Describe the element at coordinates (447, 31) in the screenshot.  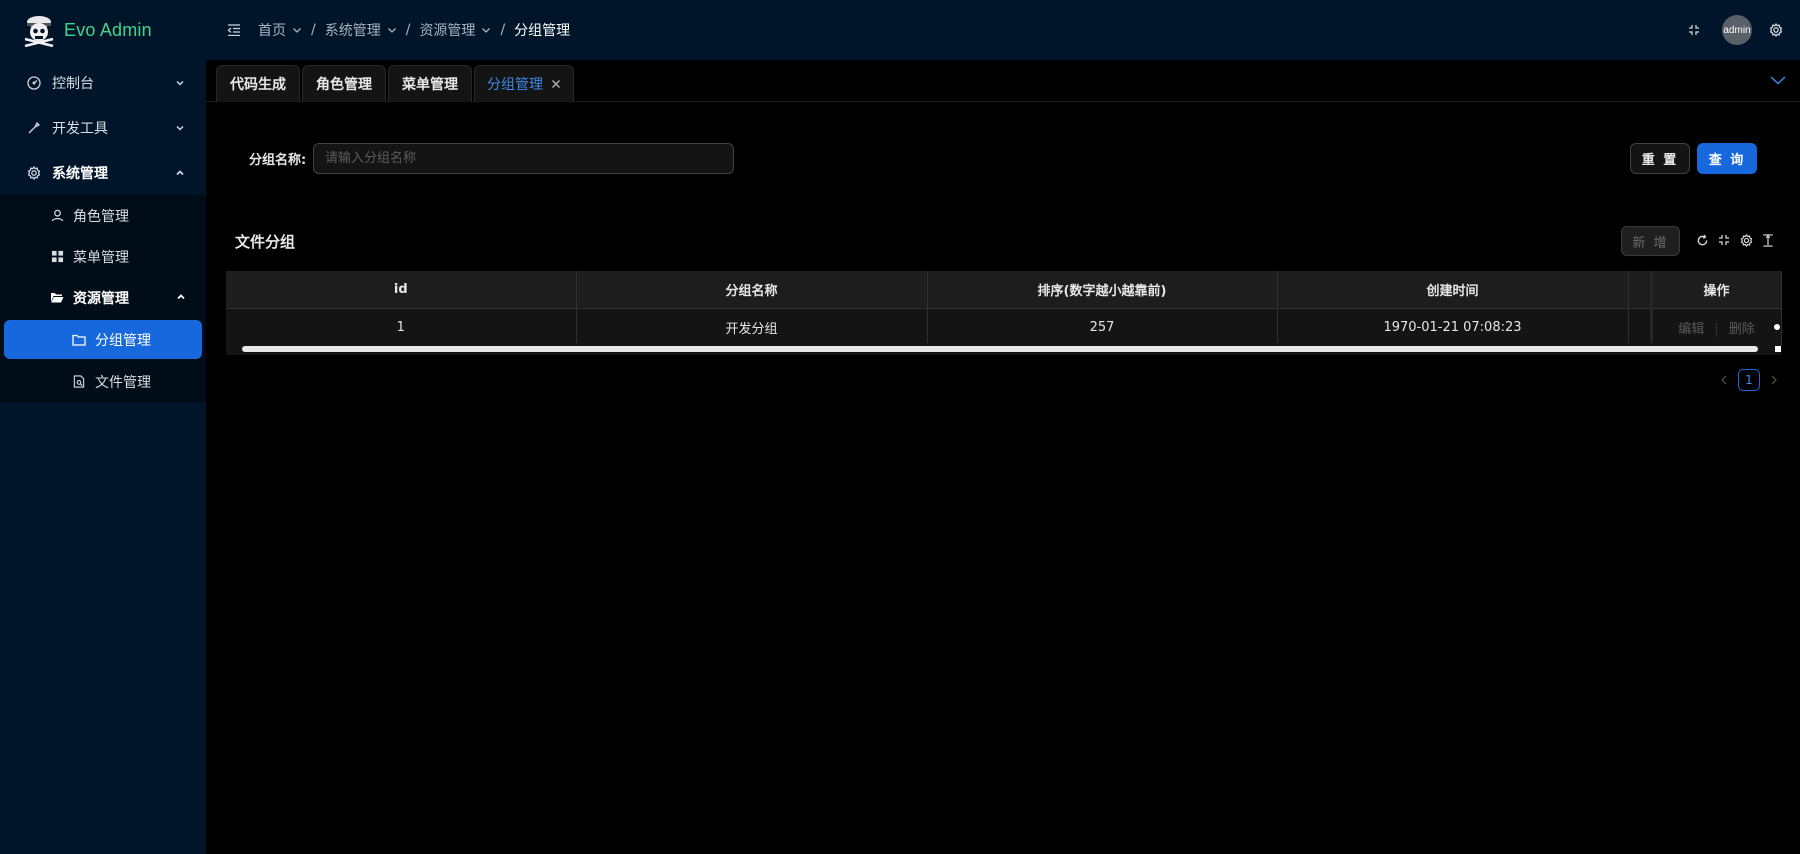
I see `breadcrumb-label: 资源管理` at that location.